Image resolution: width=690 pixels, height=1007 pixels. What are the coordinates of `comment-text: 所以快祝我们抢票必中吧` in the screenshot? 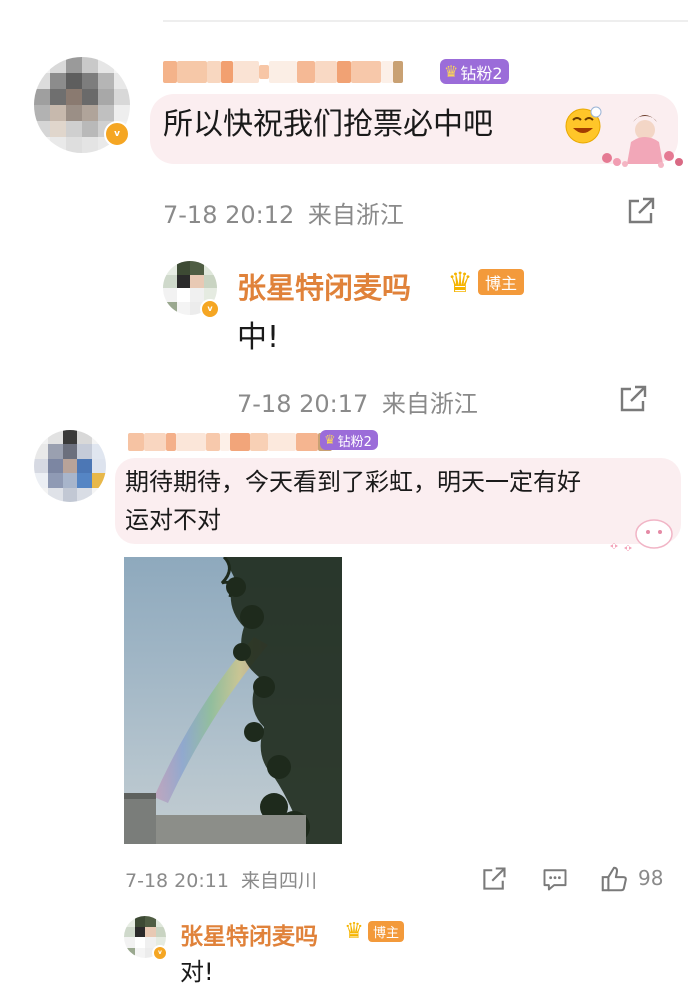 It's located at (328, 124).